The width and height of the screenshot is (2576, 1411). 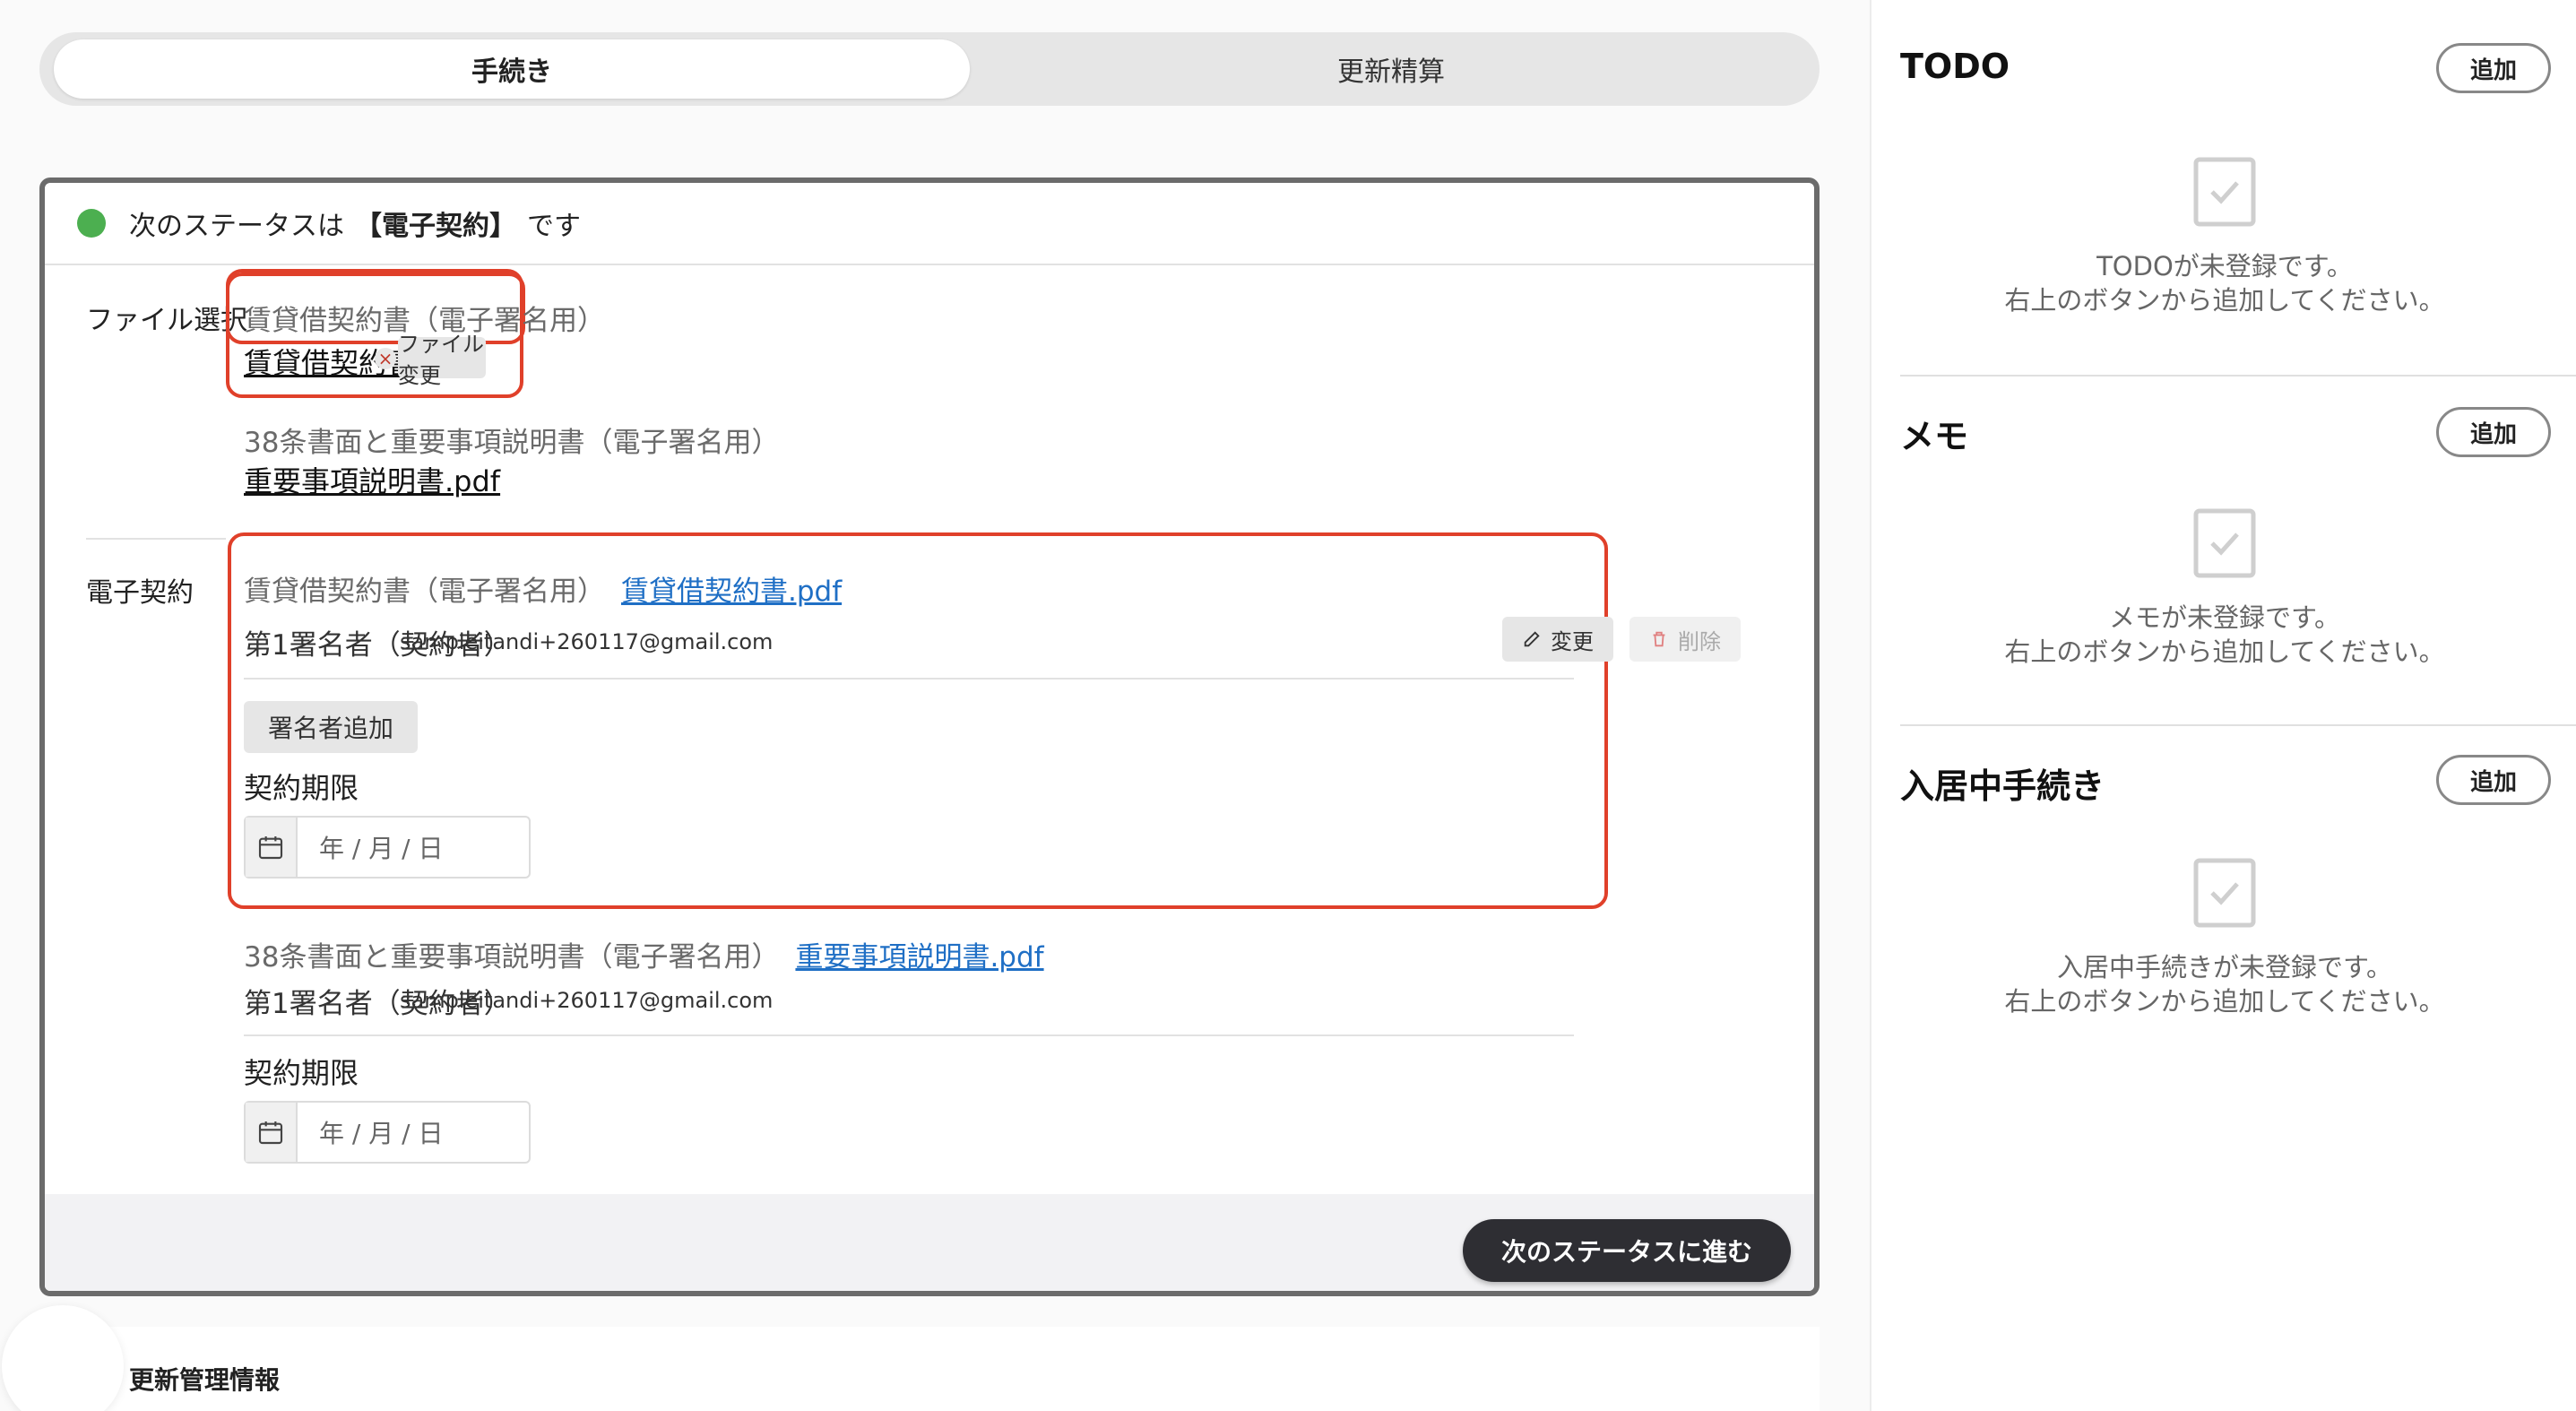 What do you see at coordinates (2224, 300) in the screenshot?
I see `todo-empty-text-2: 右上のボタンから追加してください。` at bounding box center [2224, 300].